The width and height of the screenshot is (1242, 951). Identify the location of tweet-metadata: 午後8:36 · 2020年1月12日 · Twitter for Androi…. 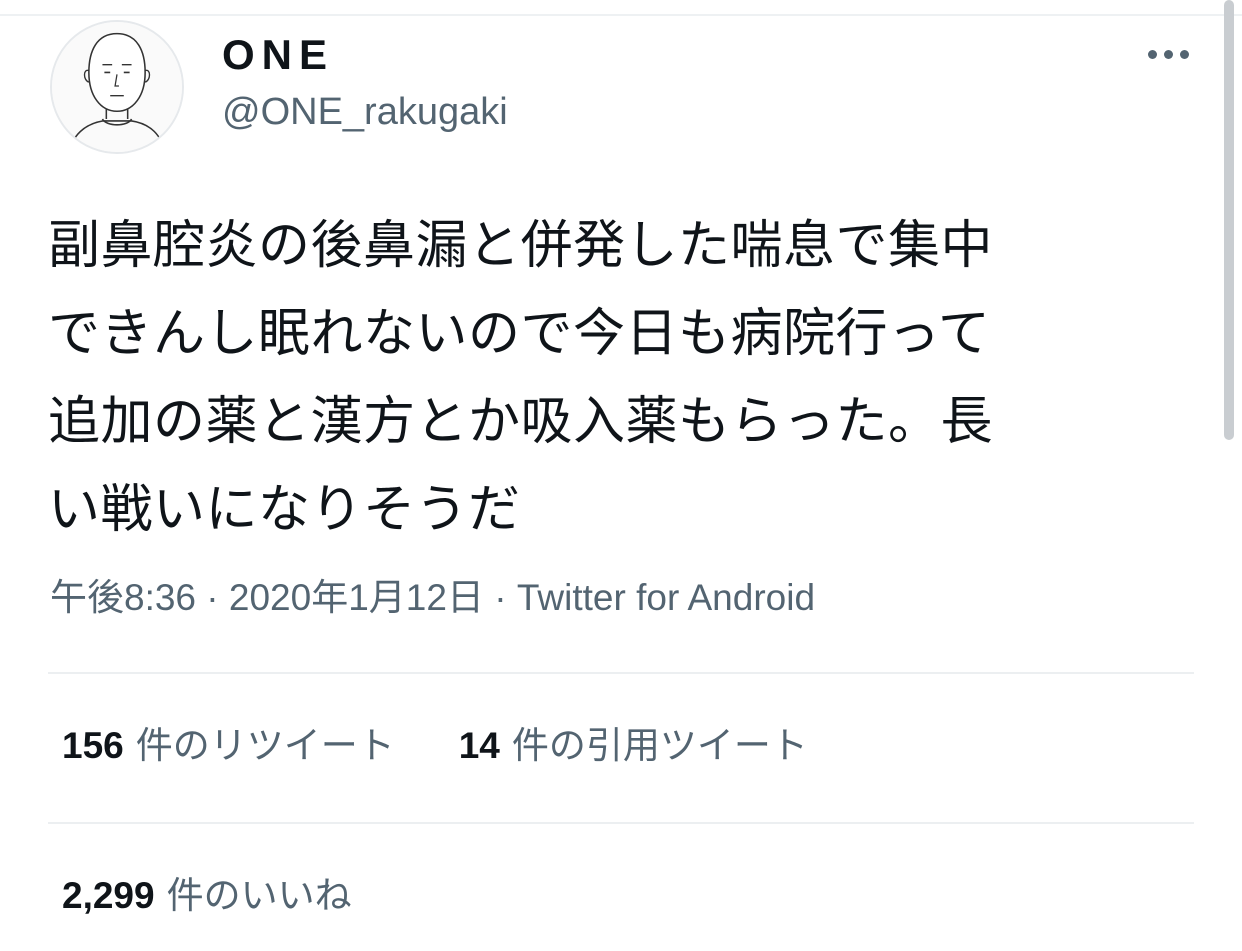
(432, 598).